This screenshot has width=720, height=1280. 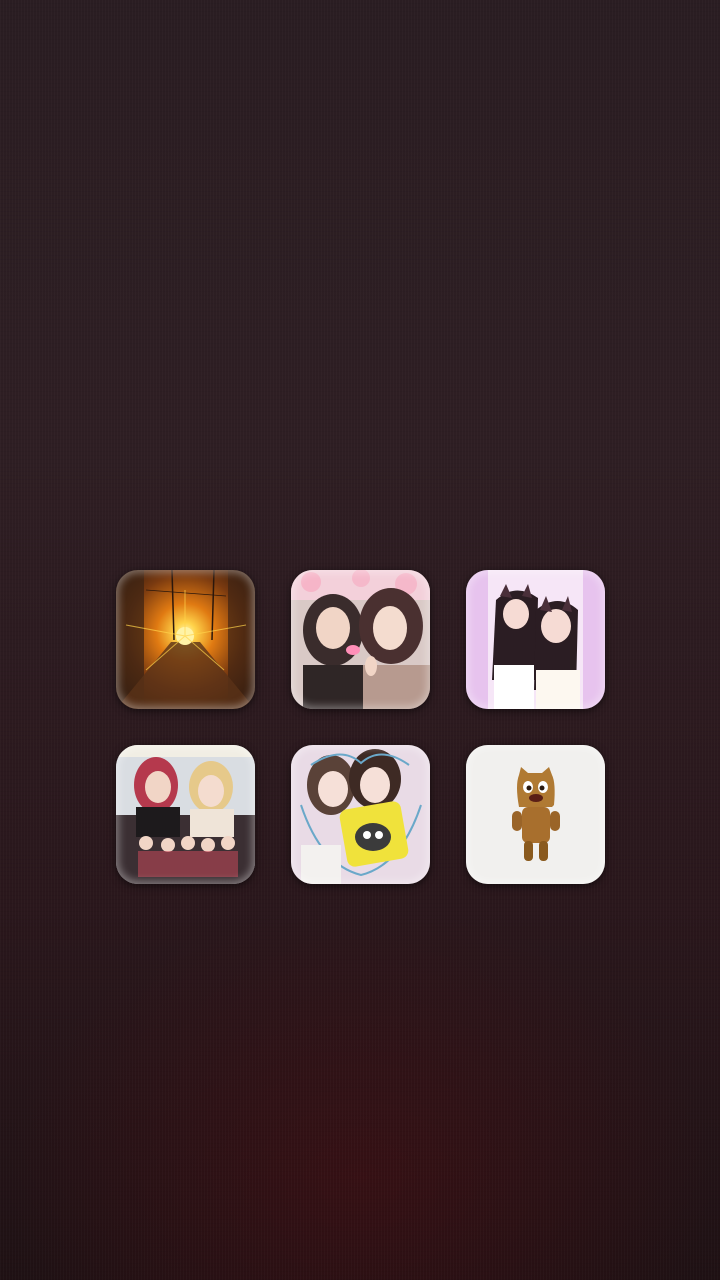 I want to click on brown-cartoon-character-image, so click(x=535, y=814).